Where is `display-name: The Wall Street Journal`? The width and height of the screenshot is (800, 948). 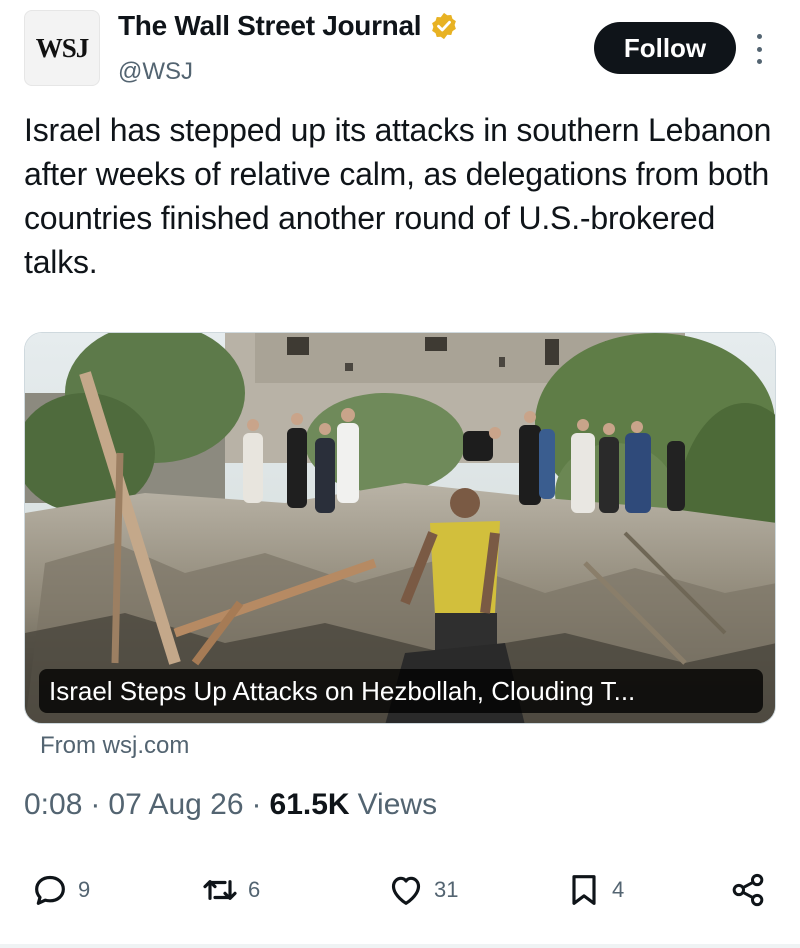
display-name: The Wall Street Journal is located at coordinates (270, 26).